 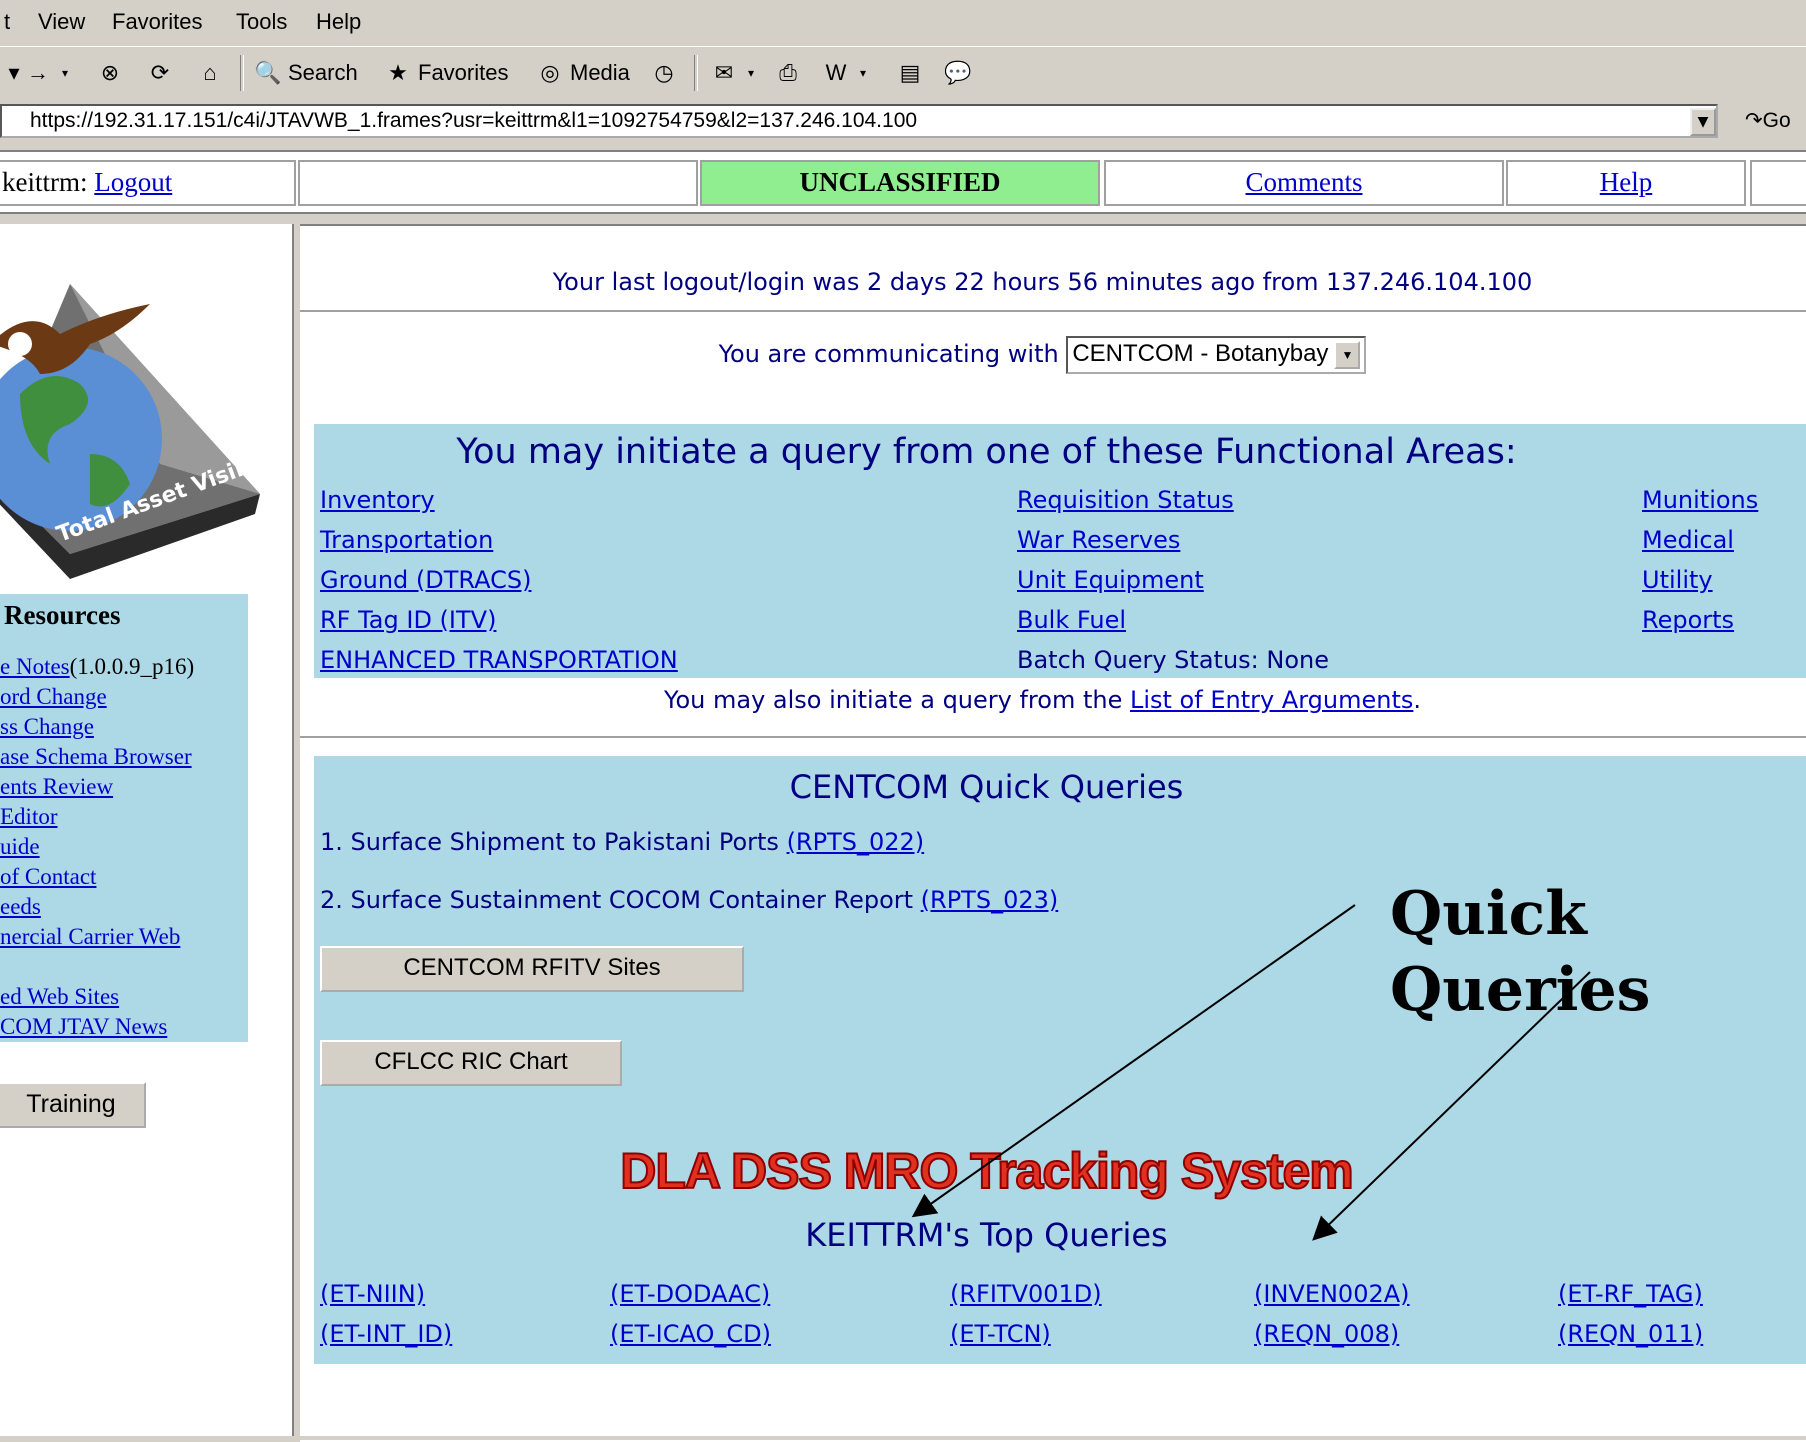 What do you see at coordinates (1688, 540) in the screenshot?
I see `medical-link: Medical` at bounding box center [1688, 540].